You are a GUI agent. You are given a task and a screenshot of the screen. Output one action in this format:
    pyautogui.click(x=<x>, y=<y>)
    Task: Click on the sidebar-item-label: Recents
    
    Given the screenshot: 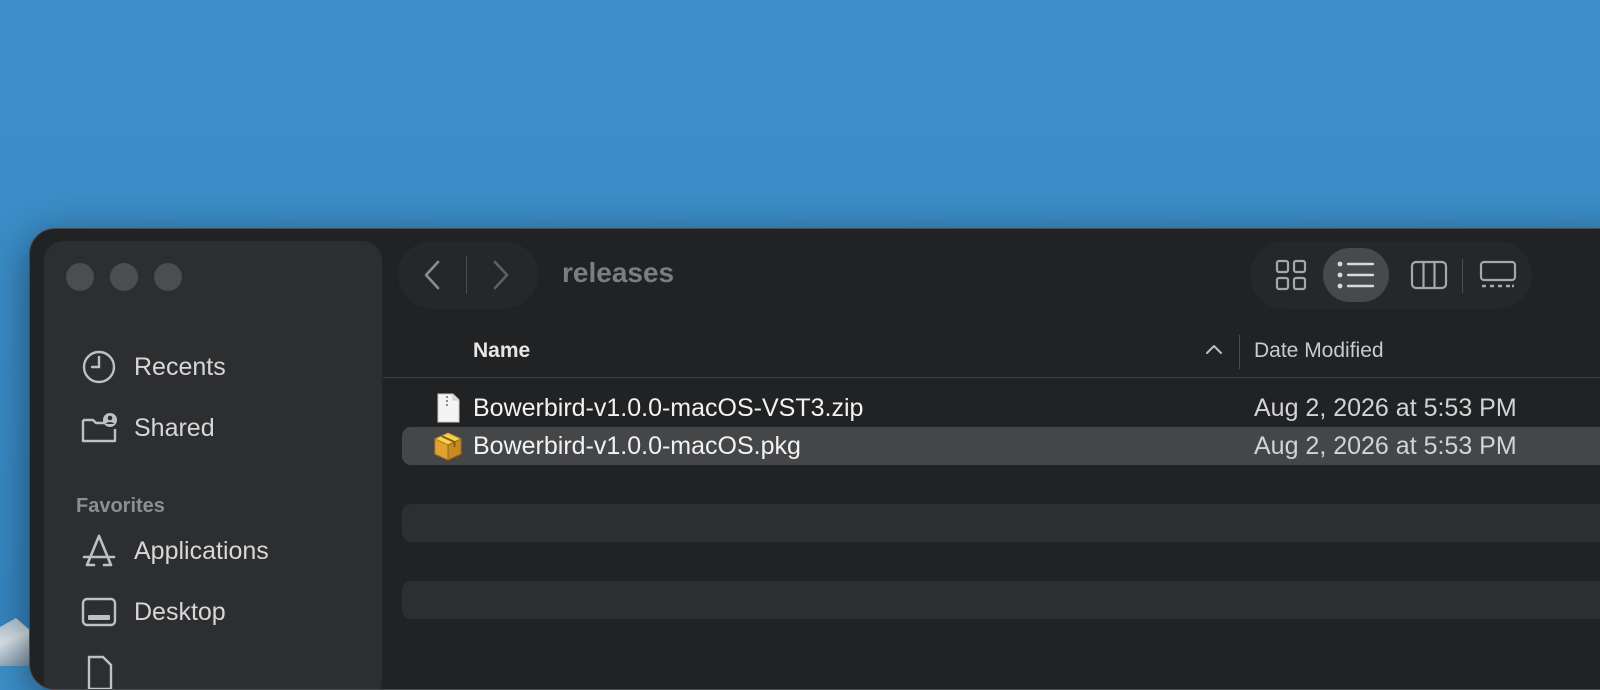 What is the action you would take?
    pyautogui.click(x=180, y=366)
    